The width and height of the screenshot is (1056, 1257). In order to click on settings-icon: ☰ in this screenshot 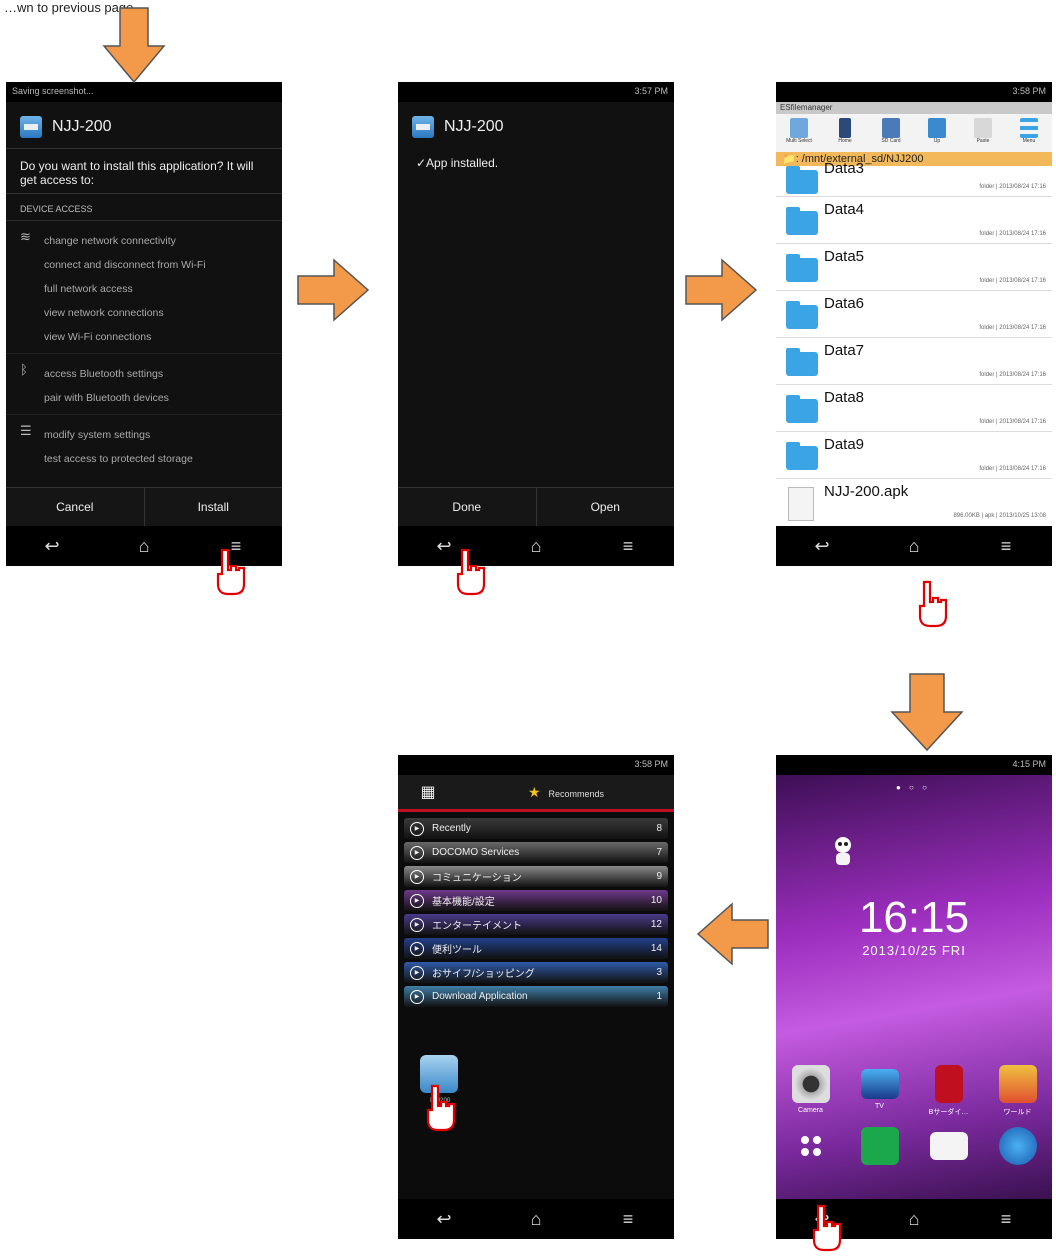, I will do `click(26, 430)`.